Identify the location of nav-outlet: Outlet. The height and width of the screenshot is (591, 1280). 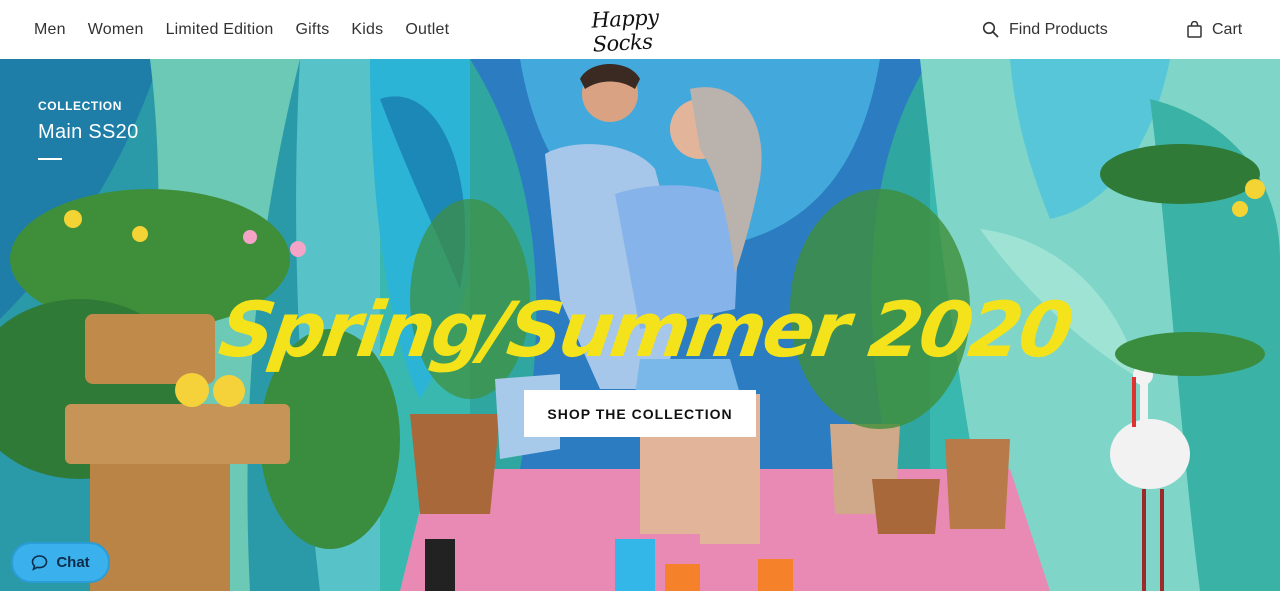
(427, 30).